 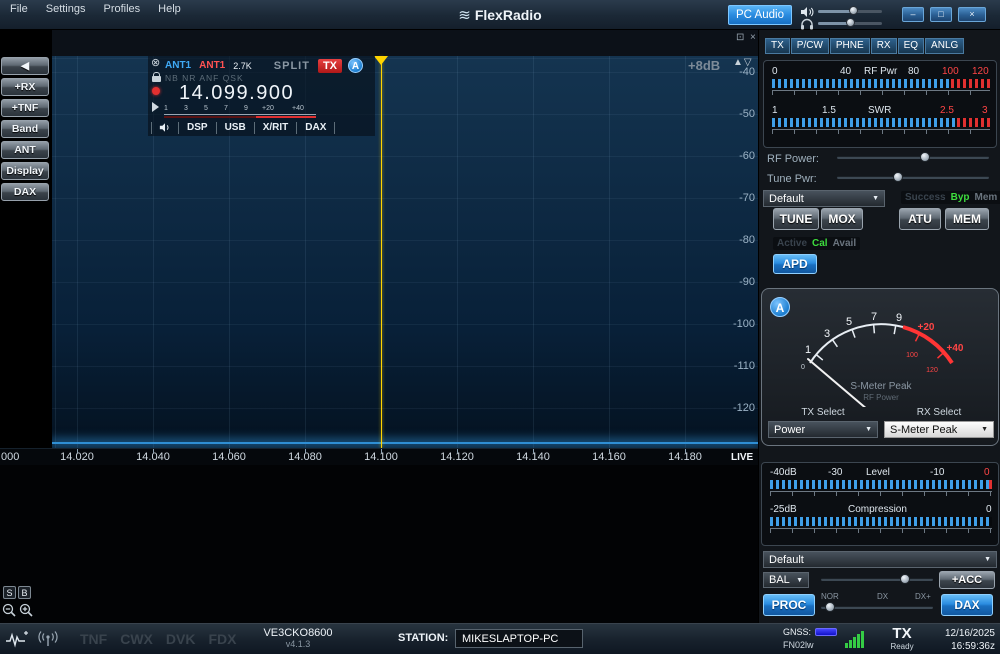 I want to click on mute-button, so click(x=164, y=127).